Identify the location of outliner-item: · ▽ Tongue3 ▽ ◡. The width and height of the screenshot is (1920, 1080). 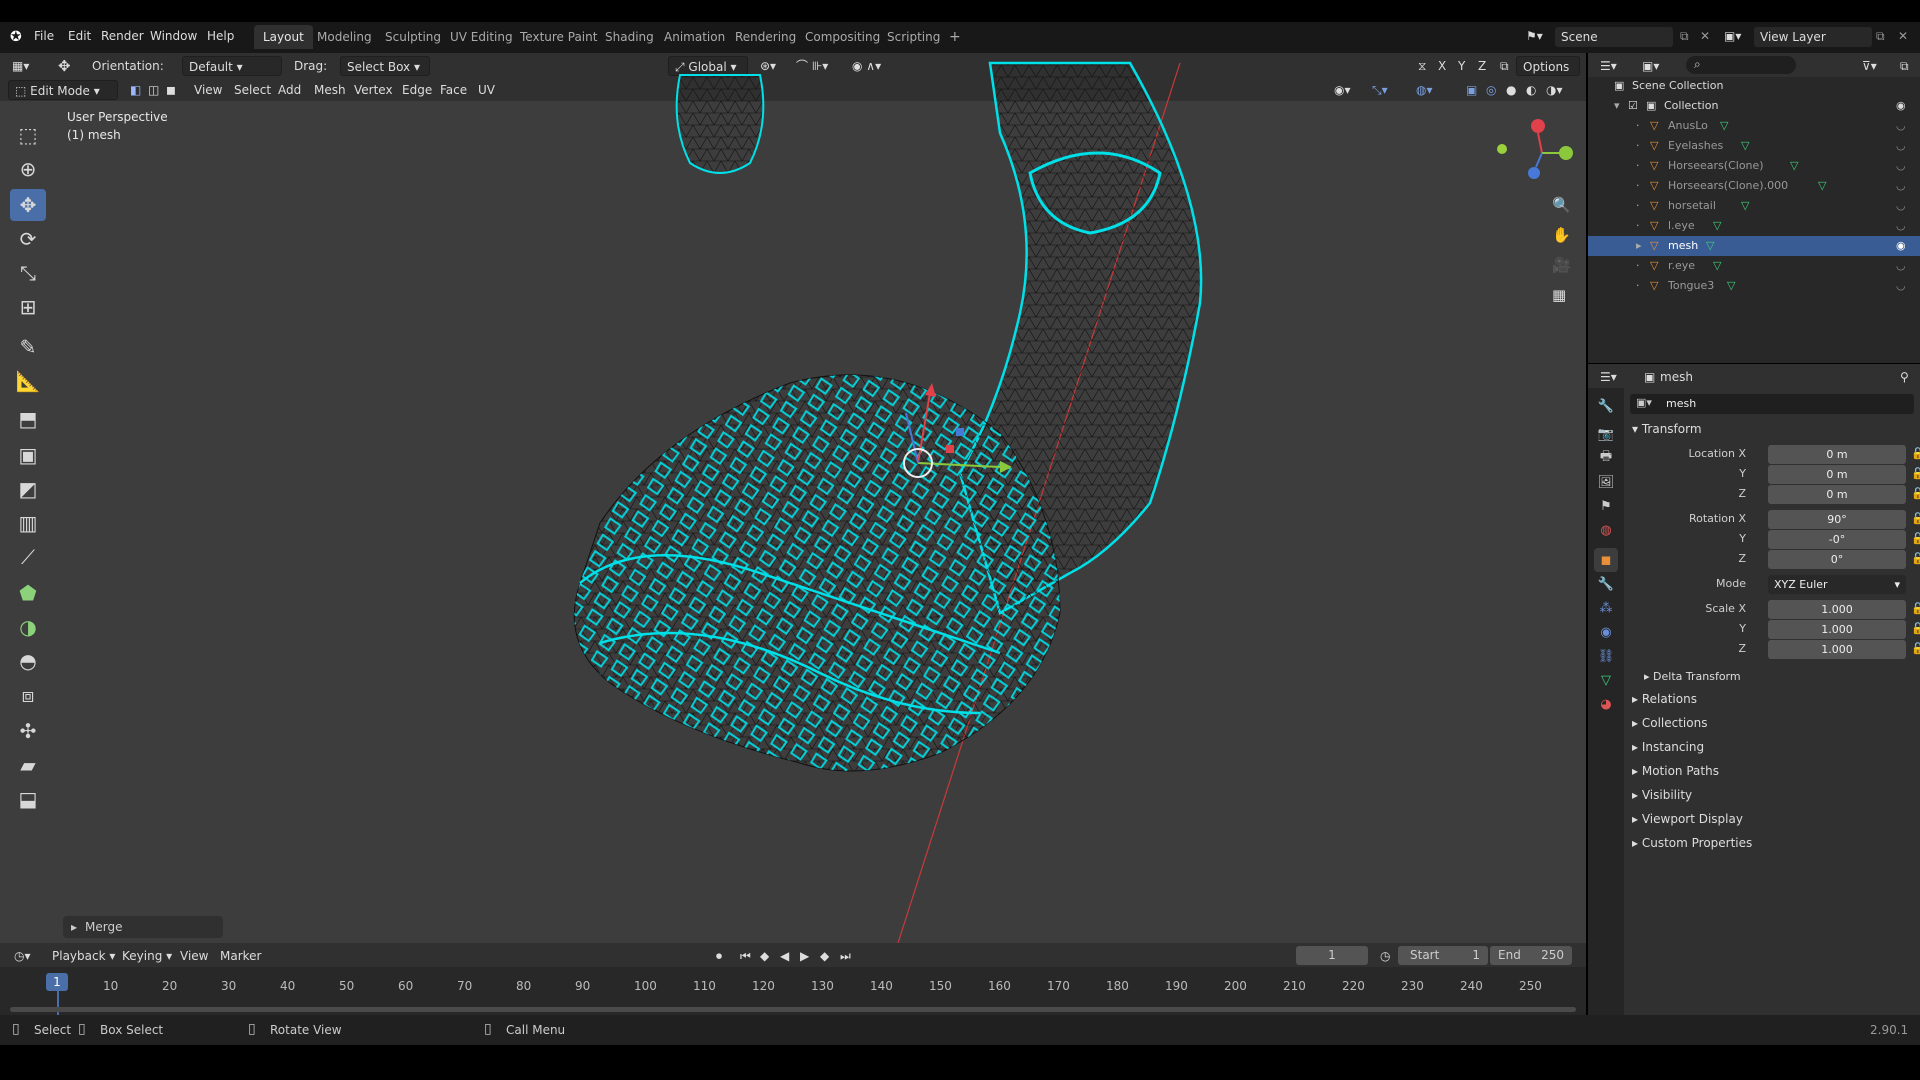
(1754, 286).